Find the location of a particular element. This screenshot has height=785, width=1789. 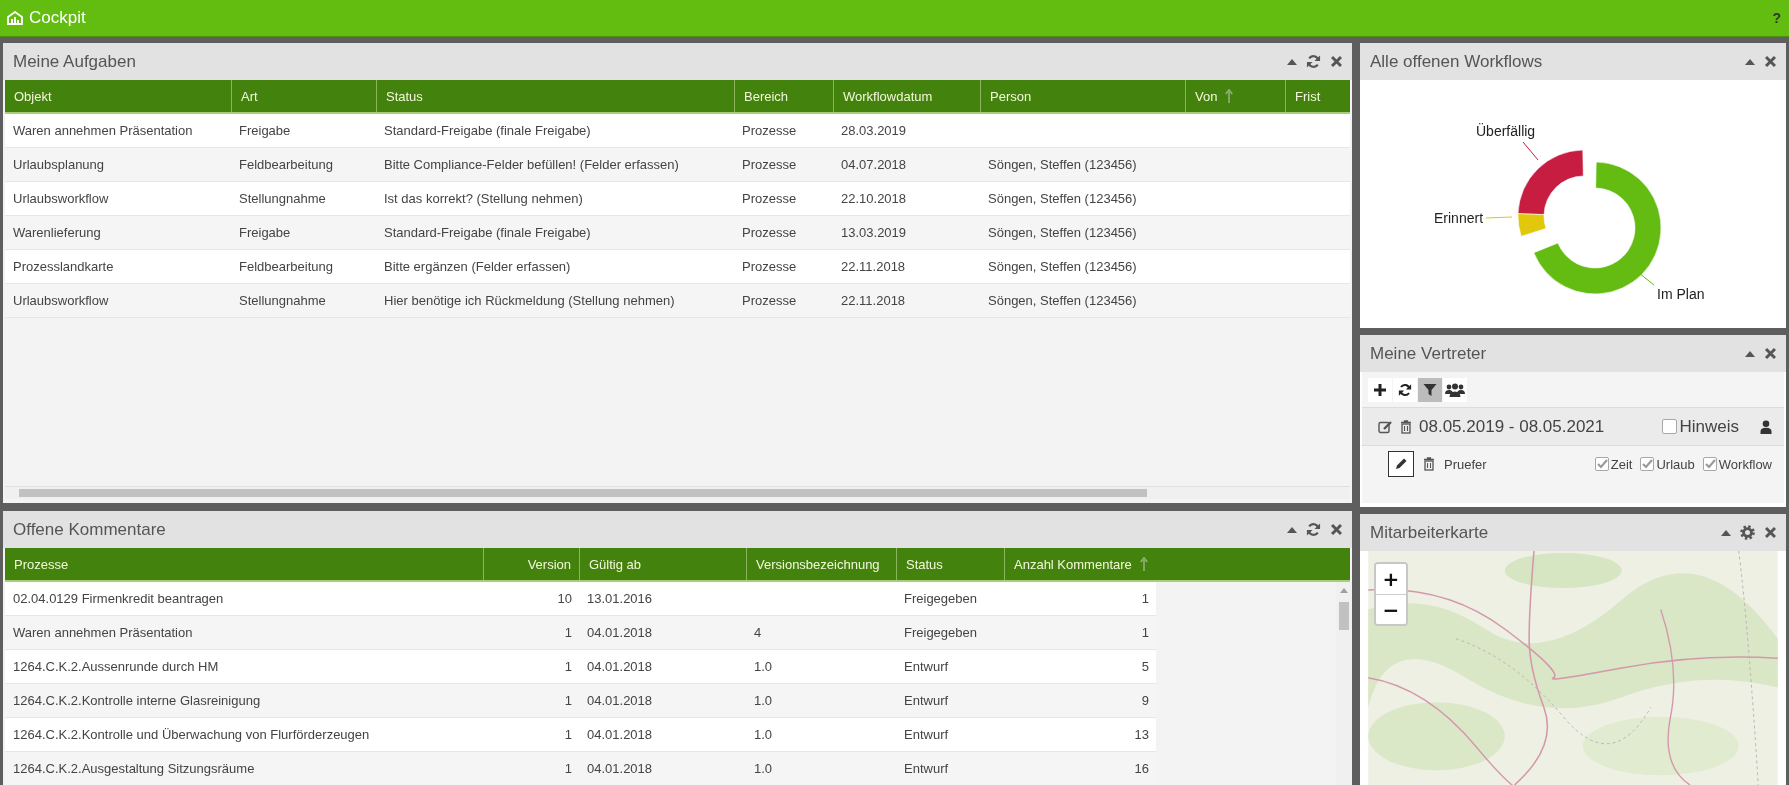

table-cell-text: 16 is located at coordinates (1141, 768).